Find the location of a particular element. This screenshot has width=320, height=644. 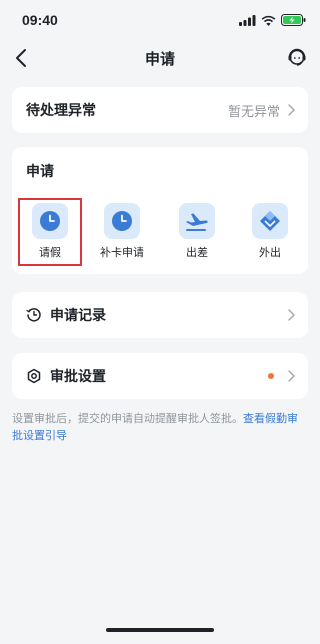

history-icon is located at coordinates (33, 315).